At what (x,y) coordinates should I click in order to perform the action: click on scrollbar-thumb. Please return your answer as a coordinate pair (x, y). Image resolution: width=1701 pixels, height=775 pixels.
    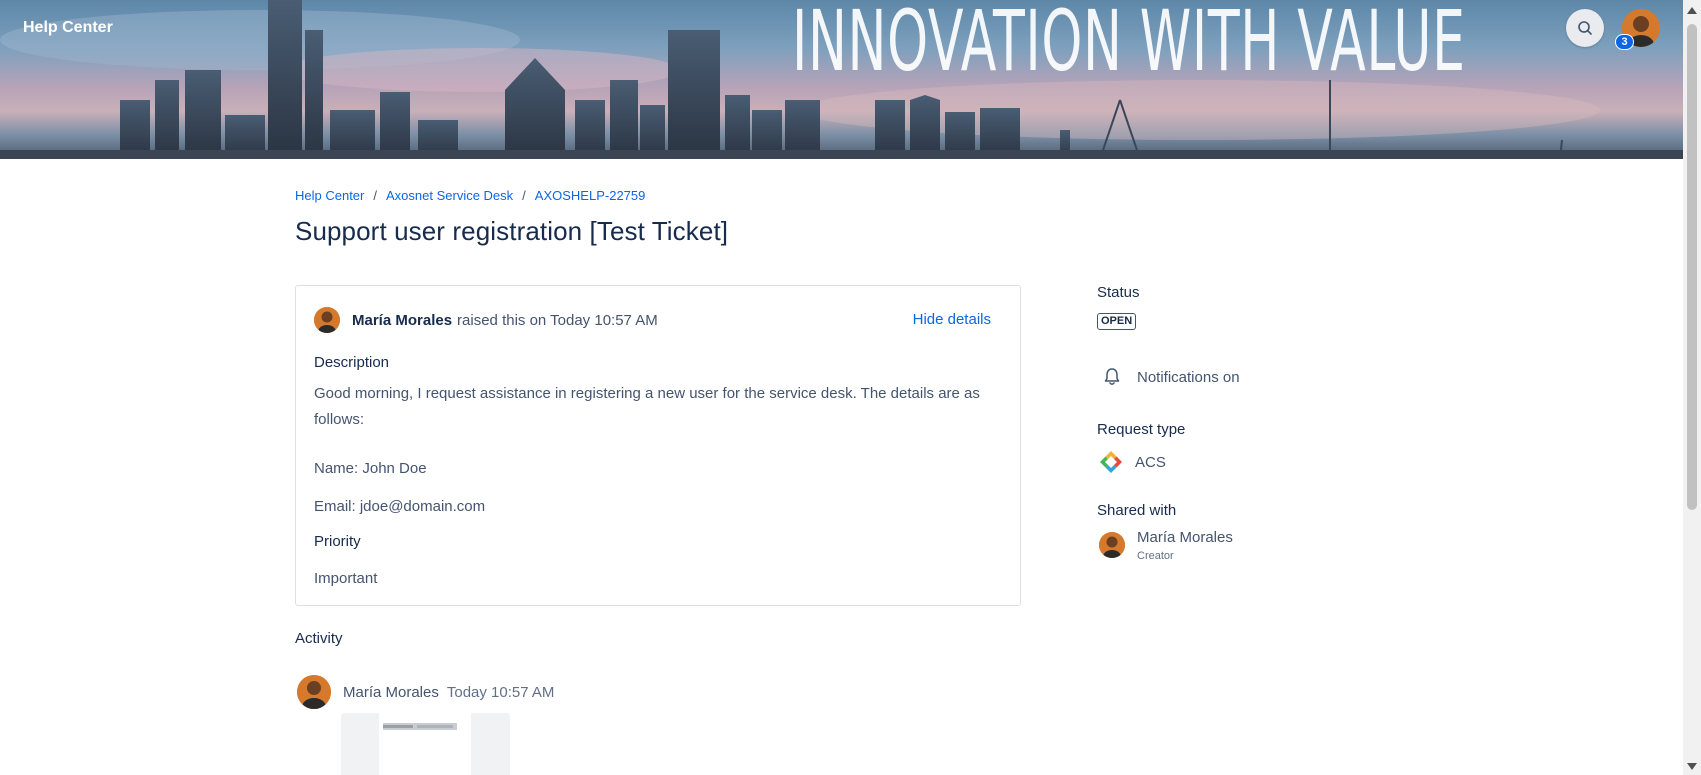
    Looking at the image, I should click on (1692, 267).